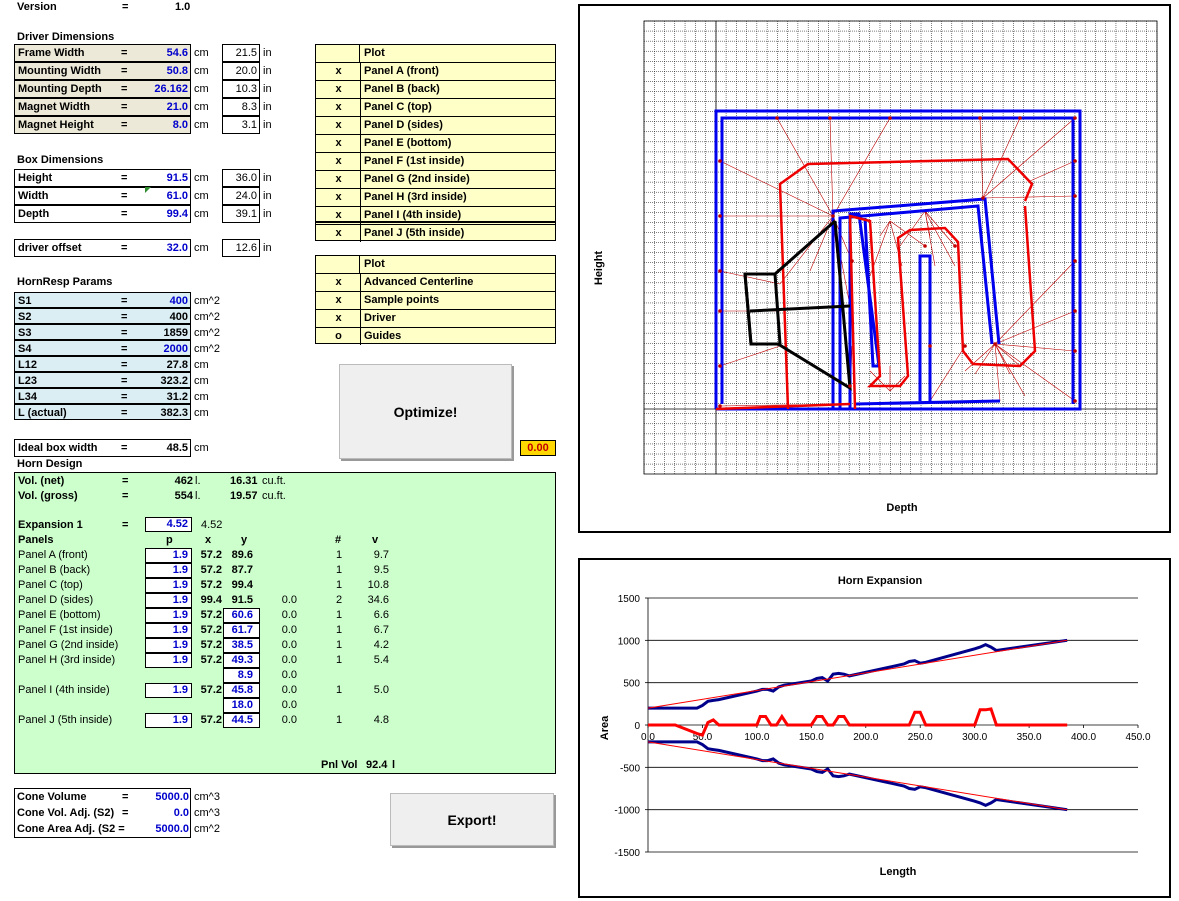 The width and height of the screenshot is (1179, 901). Describe the element at coordinates (630, 768) in the screenshot. I see `y-tick-label: -500` at that location.